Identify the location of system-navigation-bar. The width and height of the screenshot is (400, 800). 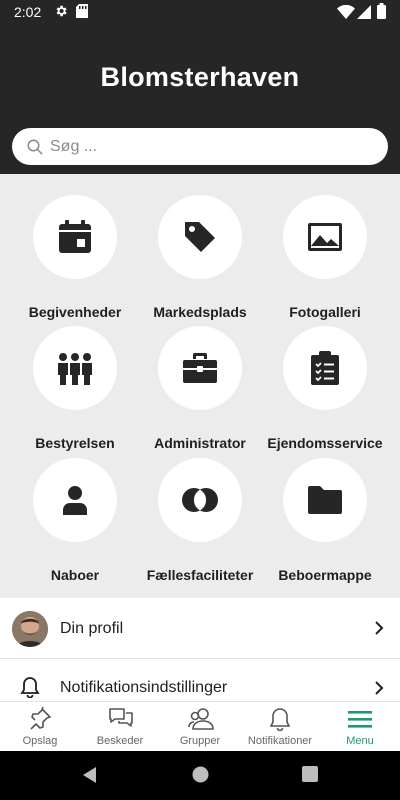
(200, 775).